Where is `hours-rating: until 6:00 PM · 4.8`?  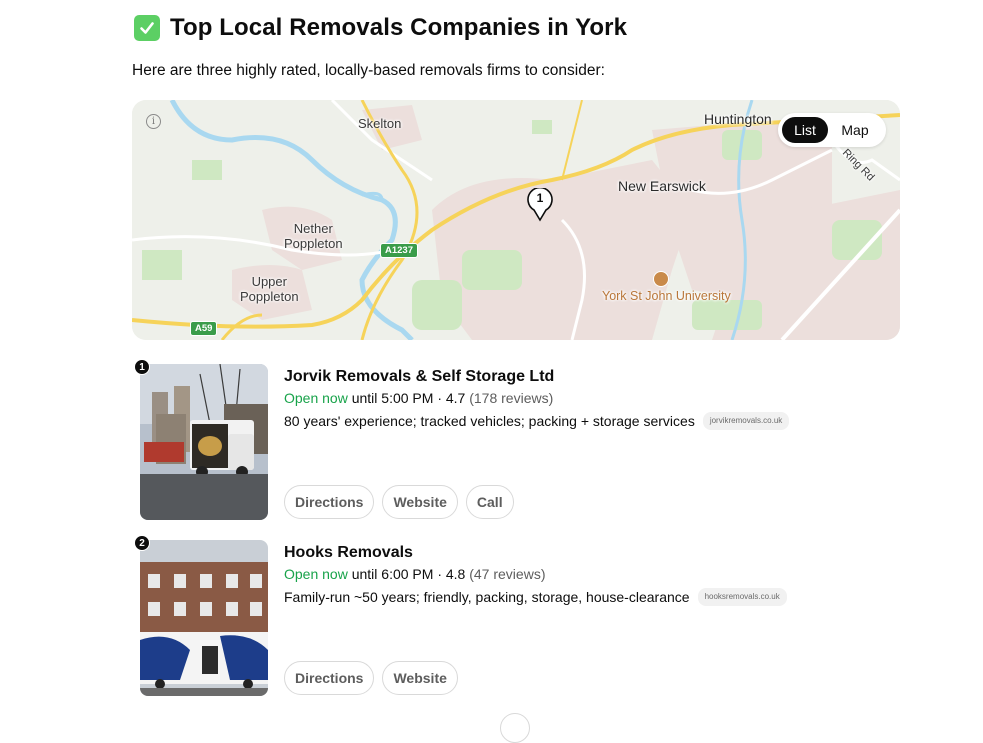
hours-rating: until 6:00 PM · 4.8 is located at coordinates (408, 574).